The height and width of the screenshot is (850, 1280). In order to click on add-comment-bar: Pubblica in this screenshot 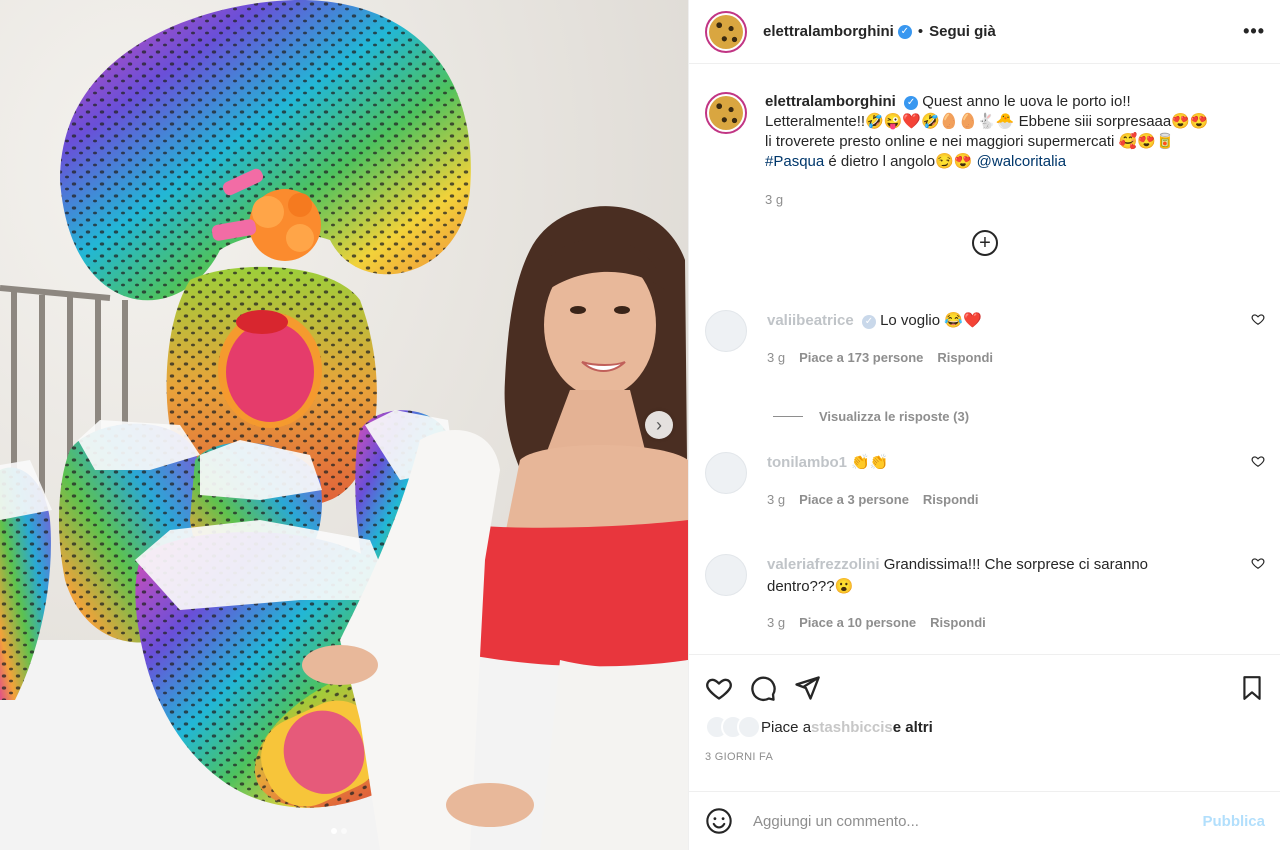, I will do `click(984, 820)`.